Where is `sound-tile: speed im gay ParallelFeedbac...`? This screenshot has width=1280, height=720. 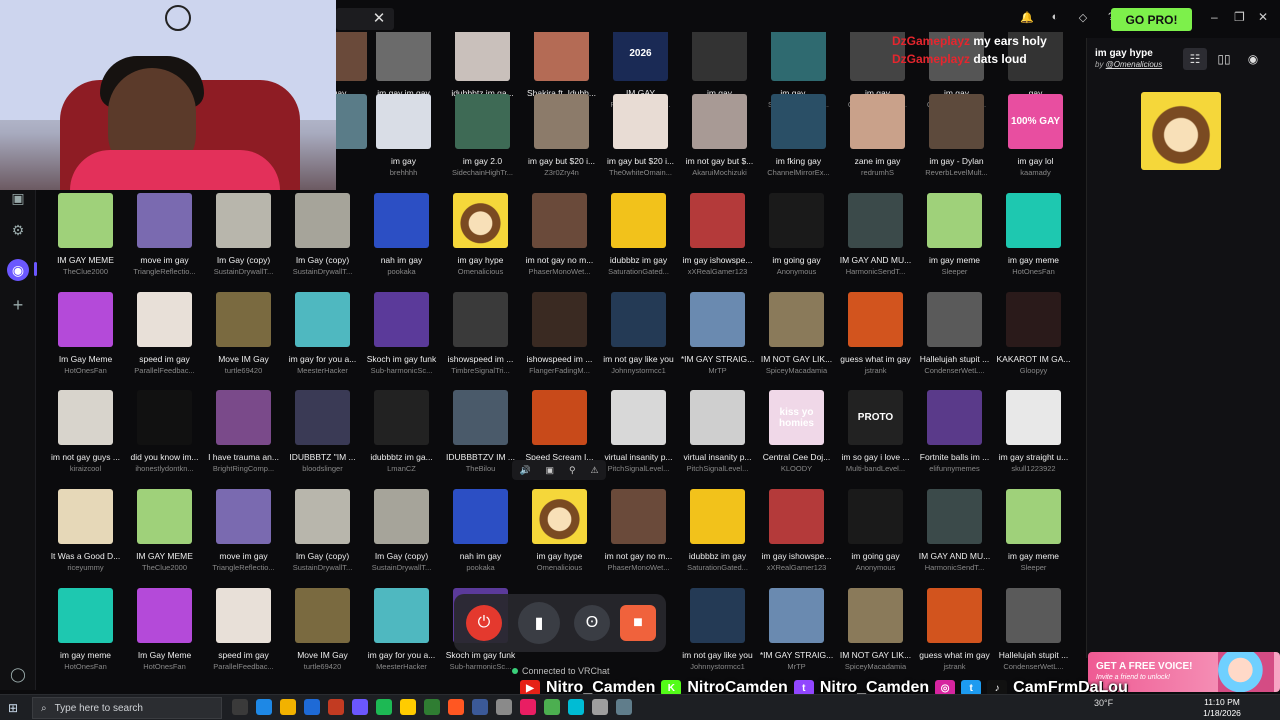
sound-tile: speed im gay ParallelFeedbac... is located at coordinates (243, 637).